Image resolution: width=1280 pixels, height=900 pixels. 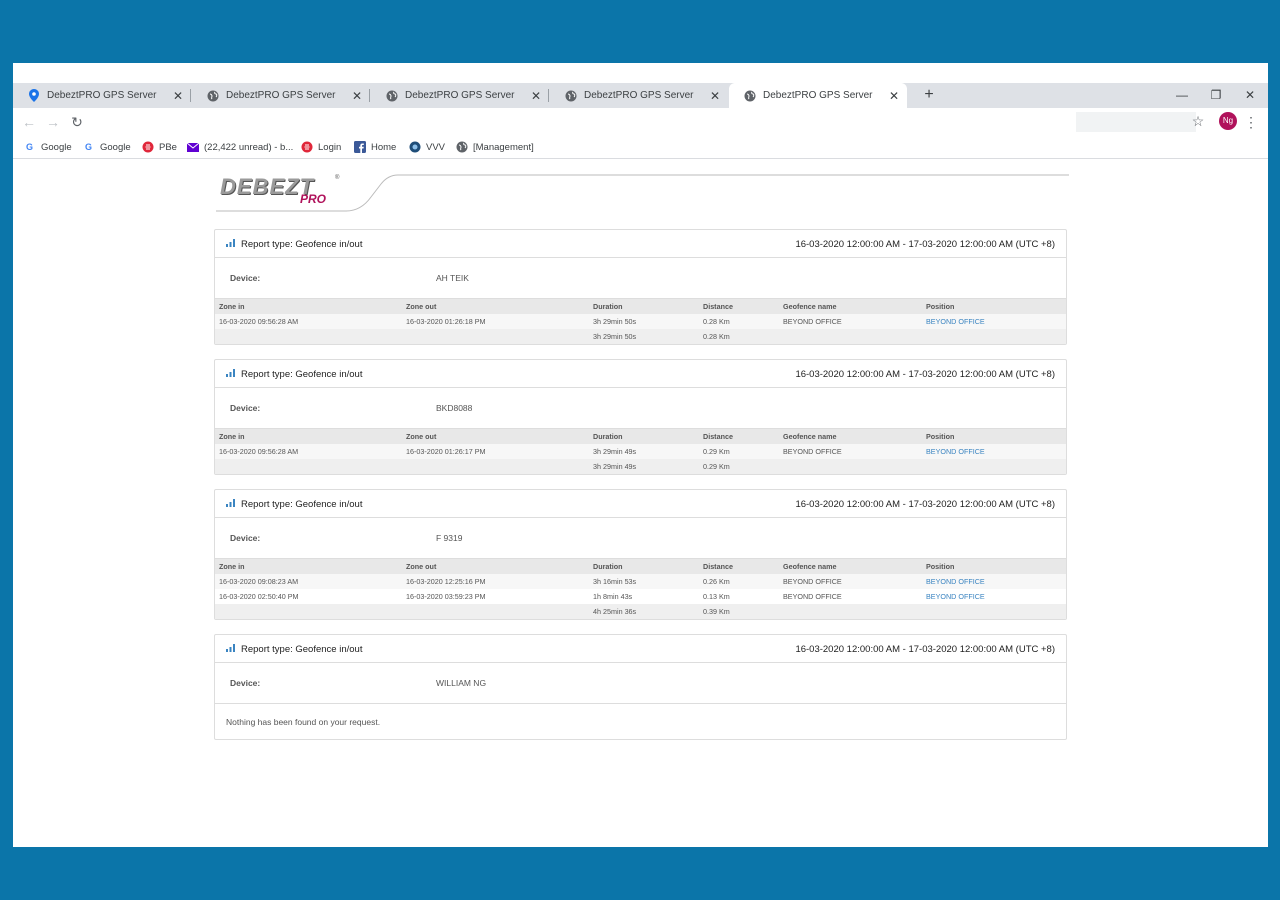 What do you see at coordinates (642, 192) in the screenshot?
I see `logo-header: DEBEZT PRO ®` at bounding box center [642, 192].